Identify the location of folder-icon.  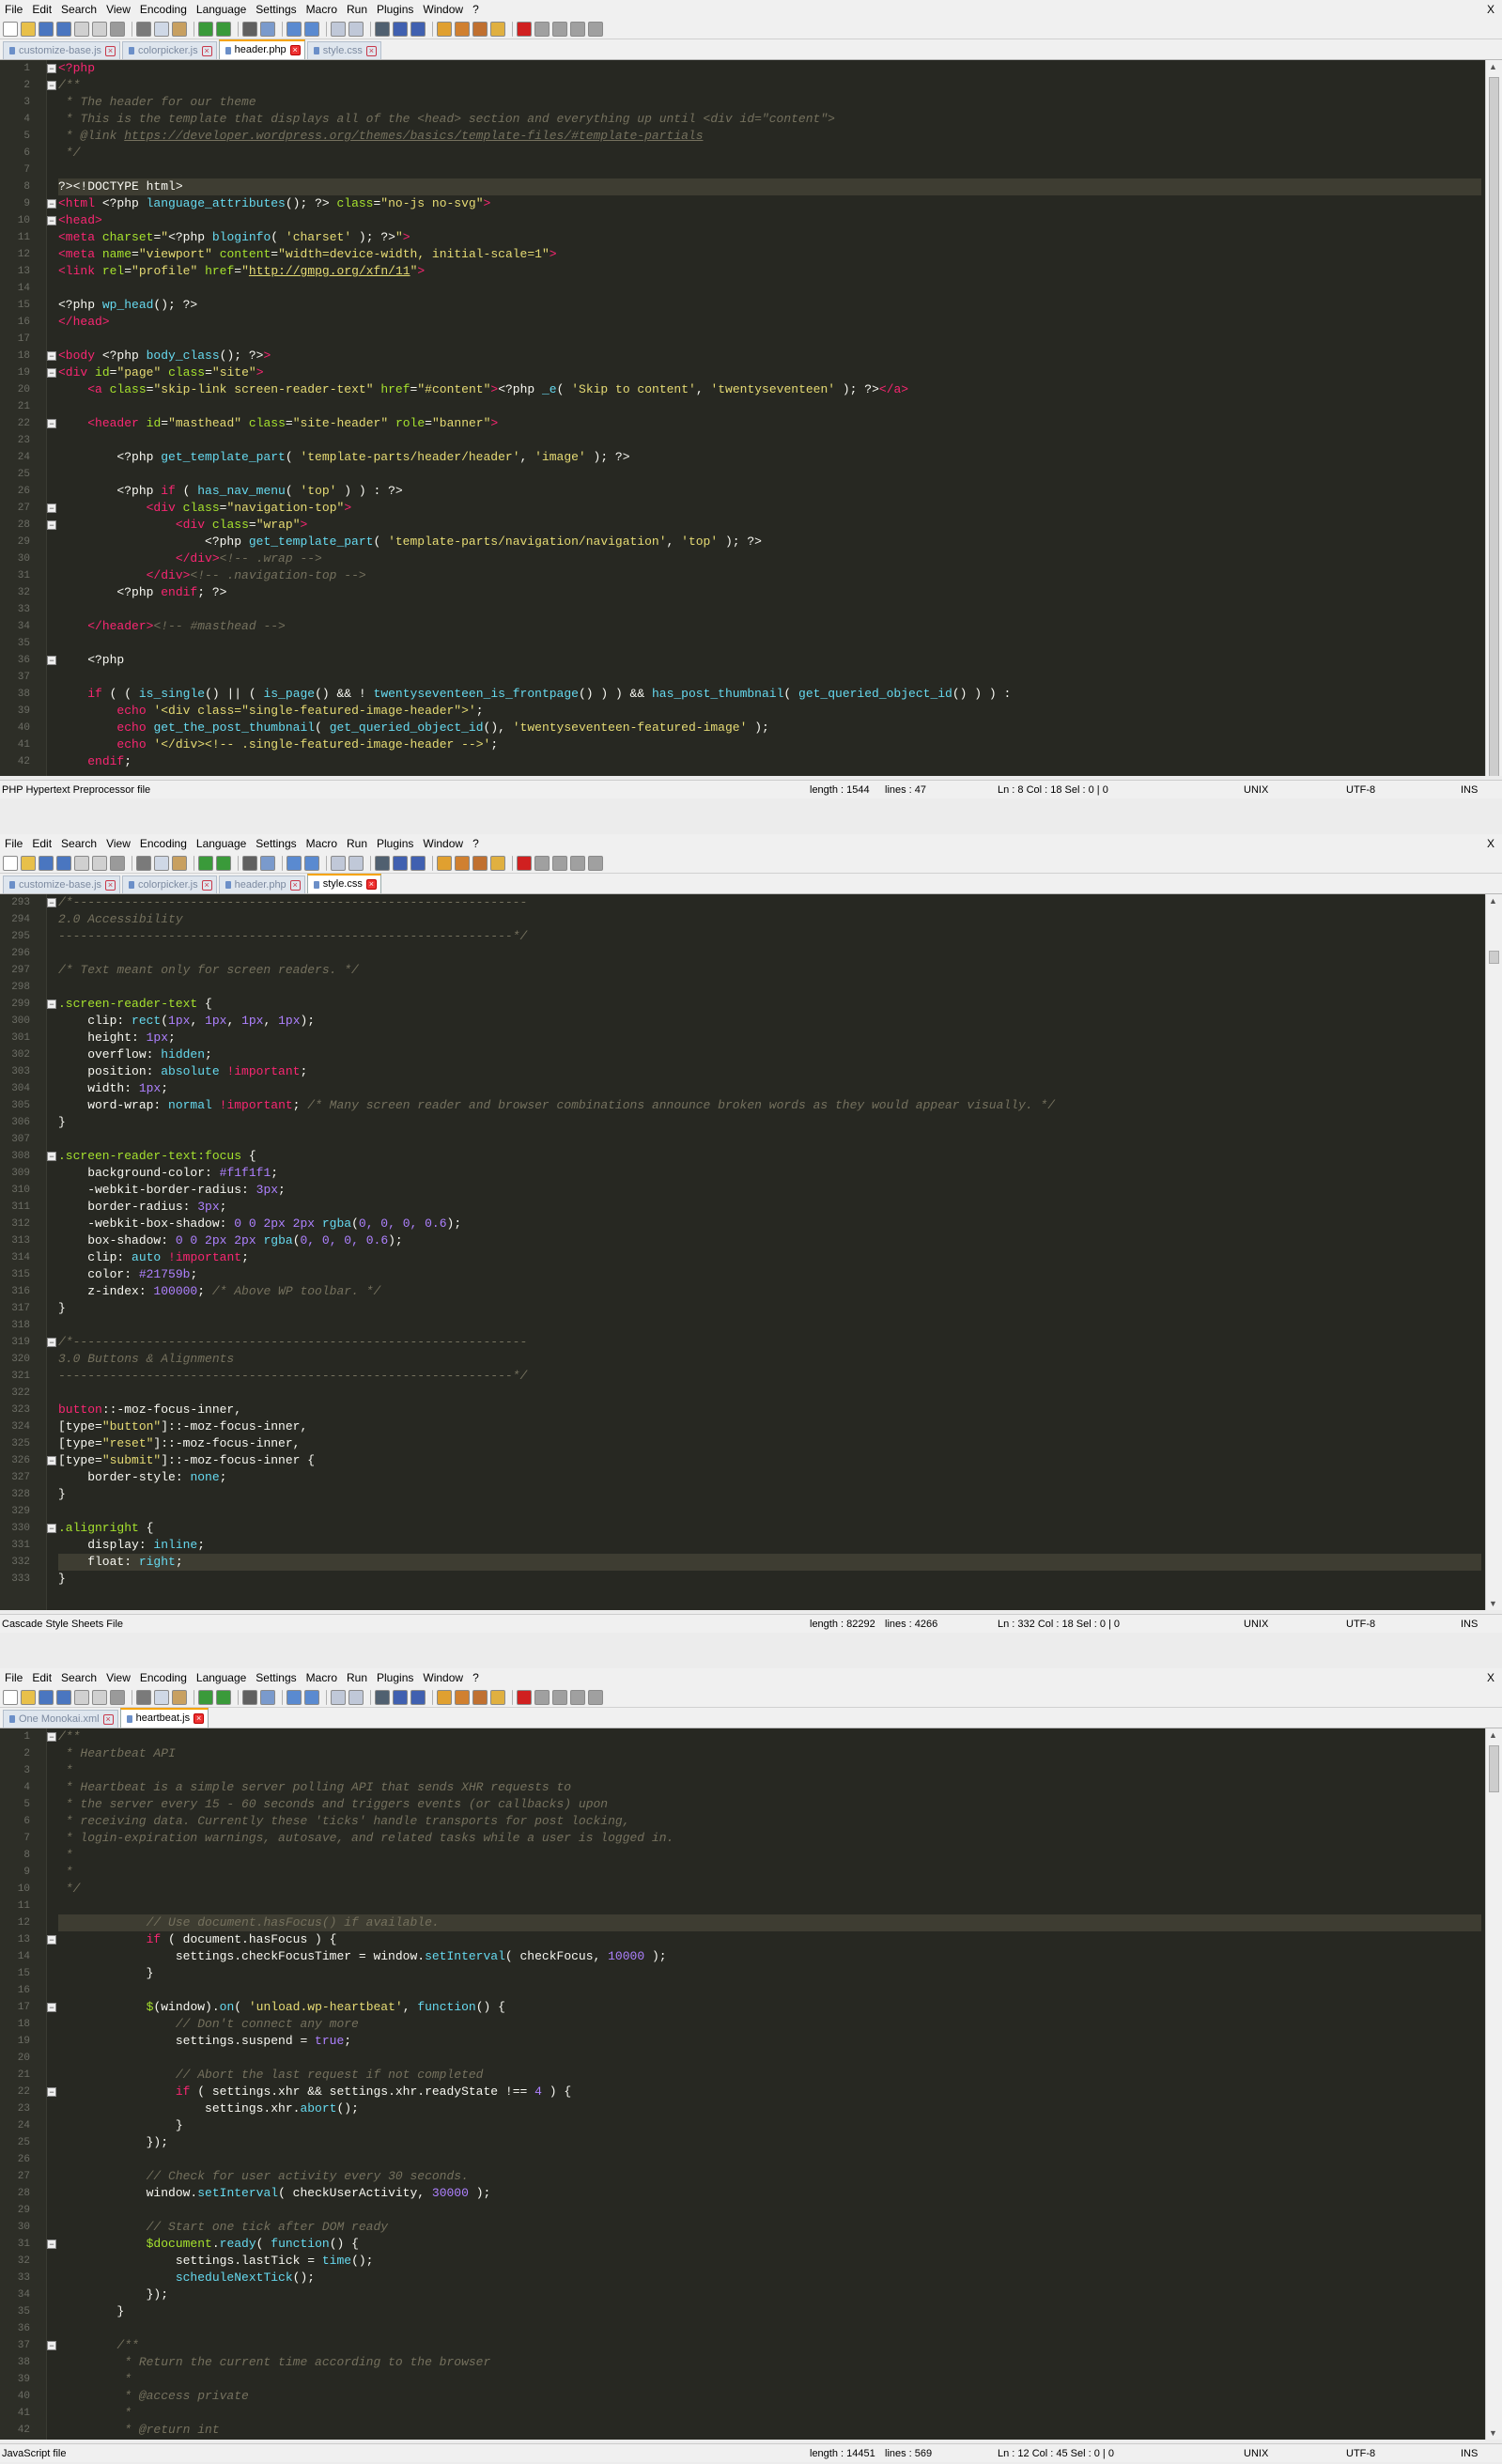
(497, 863).